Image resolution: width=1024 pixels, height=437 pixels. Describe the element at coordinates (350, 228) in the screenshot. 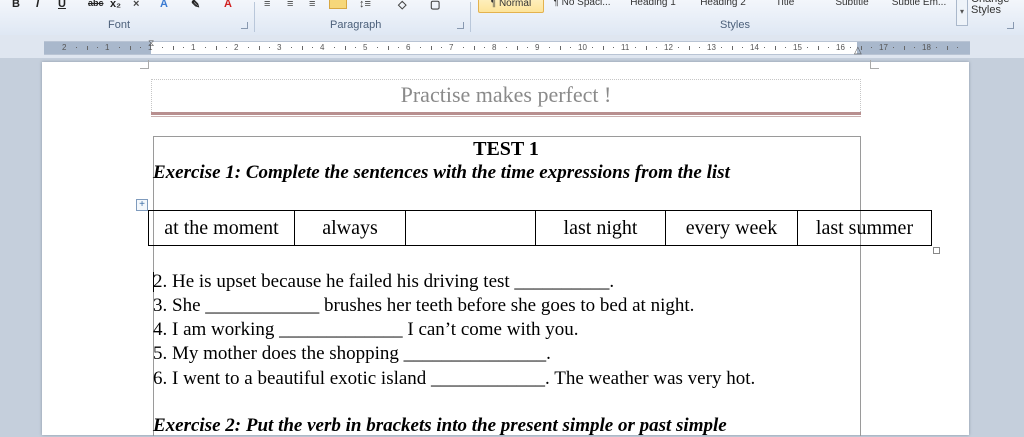

I see `word-list-cell: always` at that location.